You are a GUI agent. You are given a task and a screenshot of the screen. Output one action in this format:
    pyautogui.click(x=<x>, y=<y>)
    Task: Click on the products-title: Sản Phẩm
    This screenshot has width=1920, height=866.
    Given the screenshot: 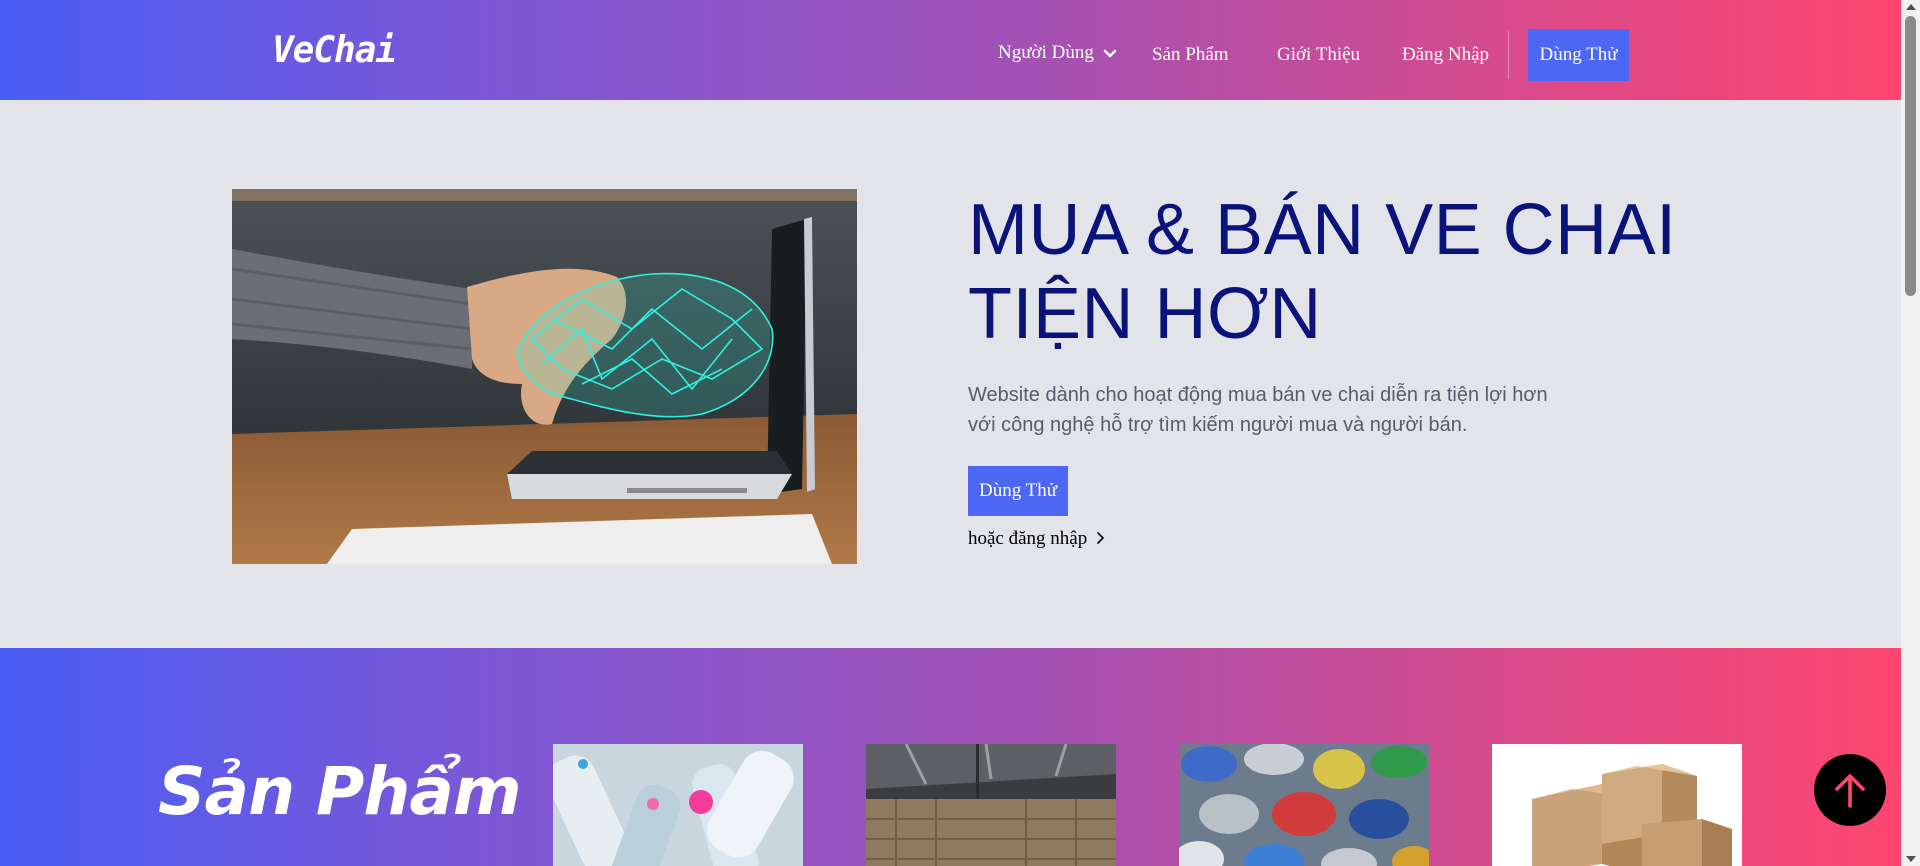 What is the action you would take?
    pyautogui.click(x=340, y=791)
    